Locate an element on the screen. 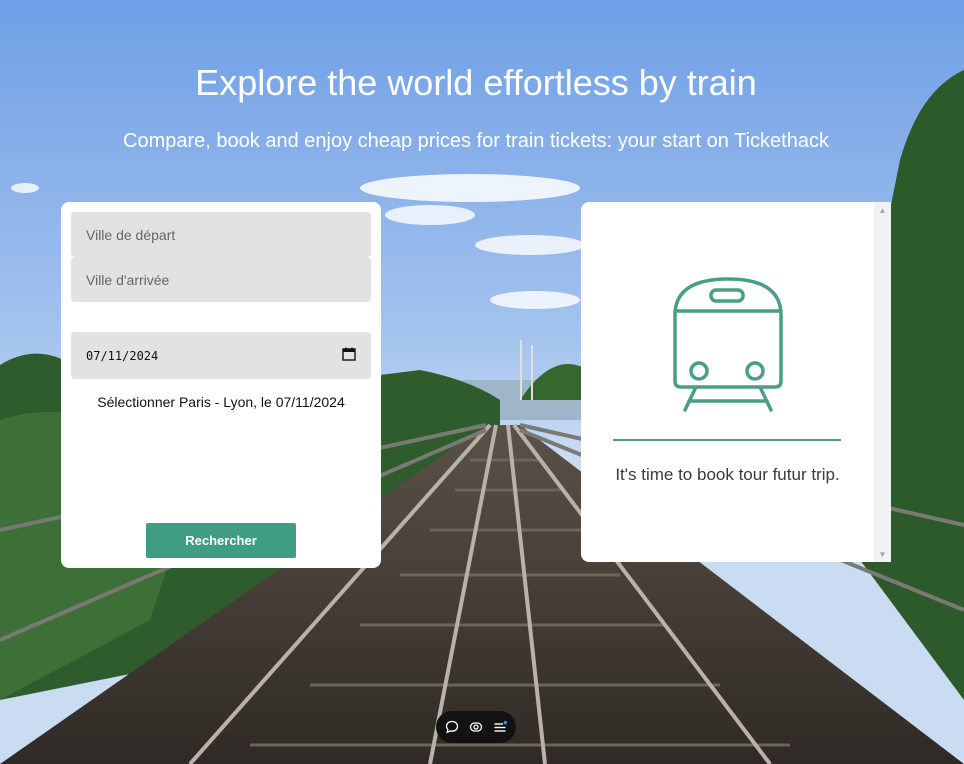  date-value: 07/11/2024 is located at coordinates (122, 355).